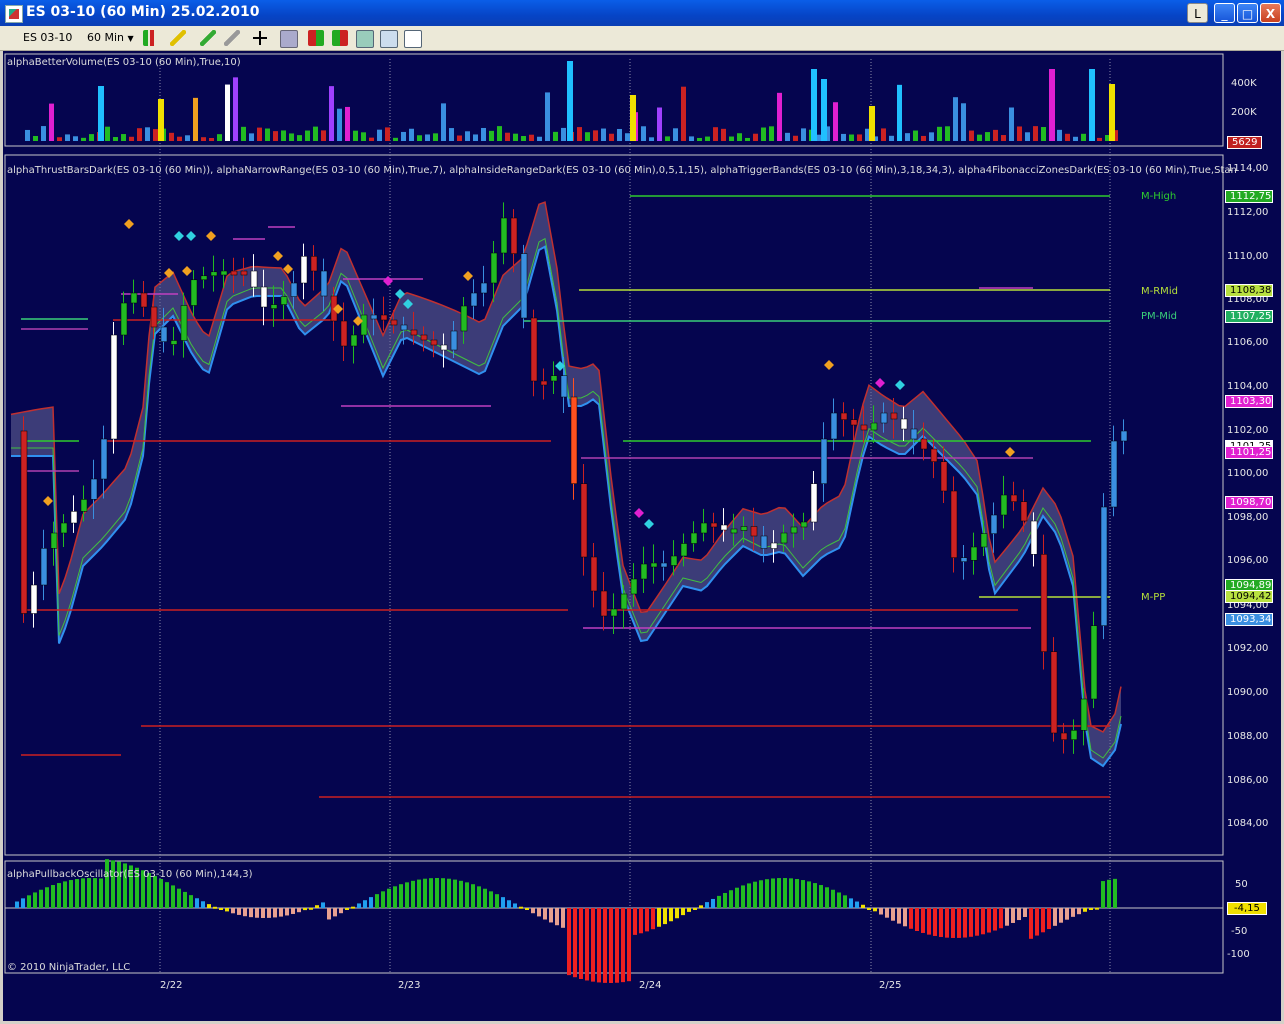  What do you see at coordinates (1248, 648) in the screenshot?
I see `price-axis-label: 1092,00` at bounding box center [1248, 648].